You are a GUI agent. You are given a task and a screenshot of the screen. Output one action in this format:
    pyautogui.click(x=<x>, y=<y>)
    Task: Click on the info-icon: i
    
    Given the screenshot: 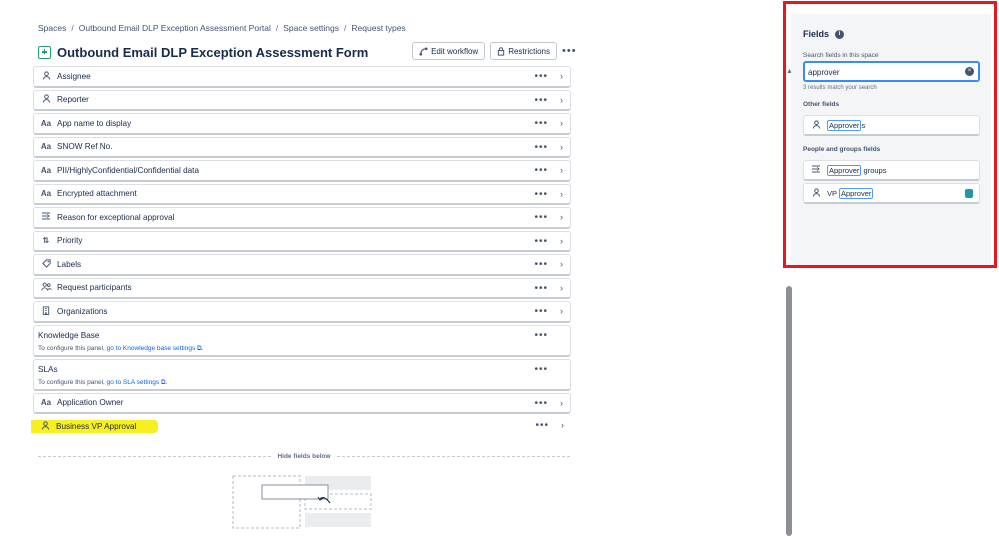 What is the action you would take?
    pyautogui.click(x=840, y=34)
    